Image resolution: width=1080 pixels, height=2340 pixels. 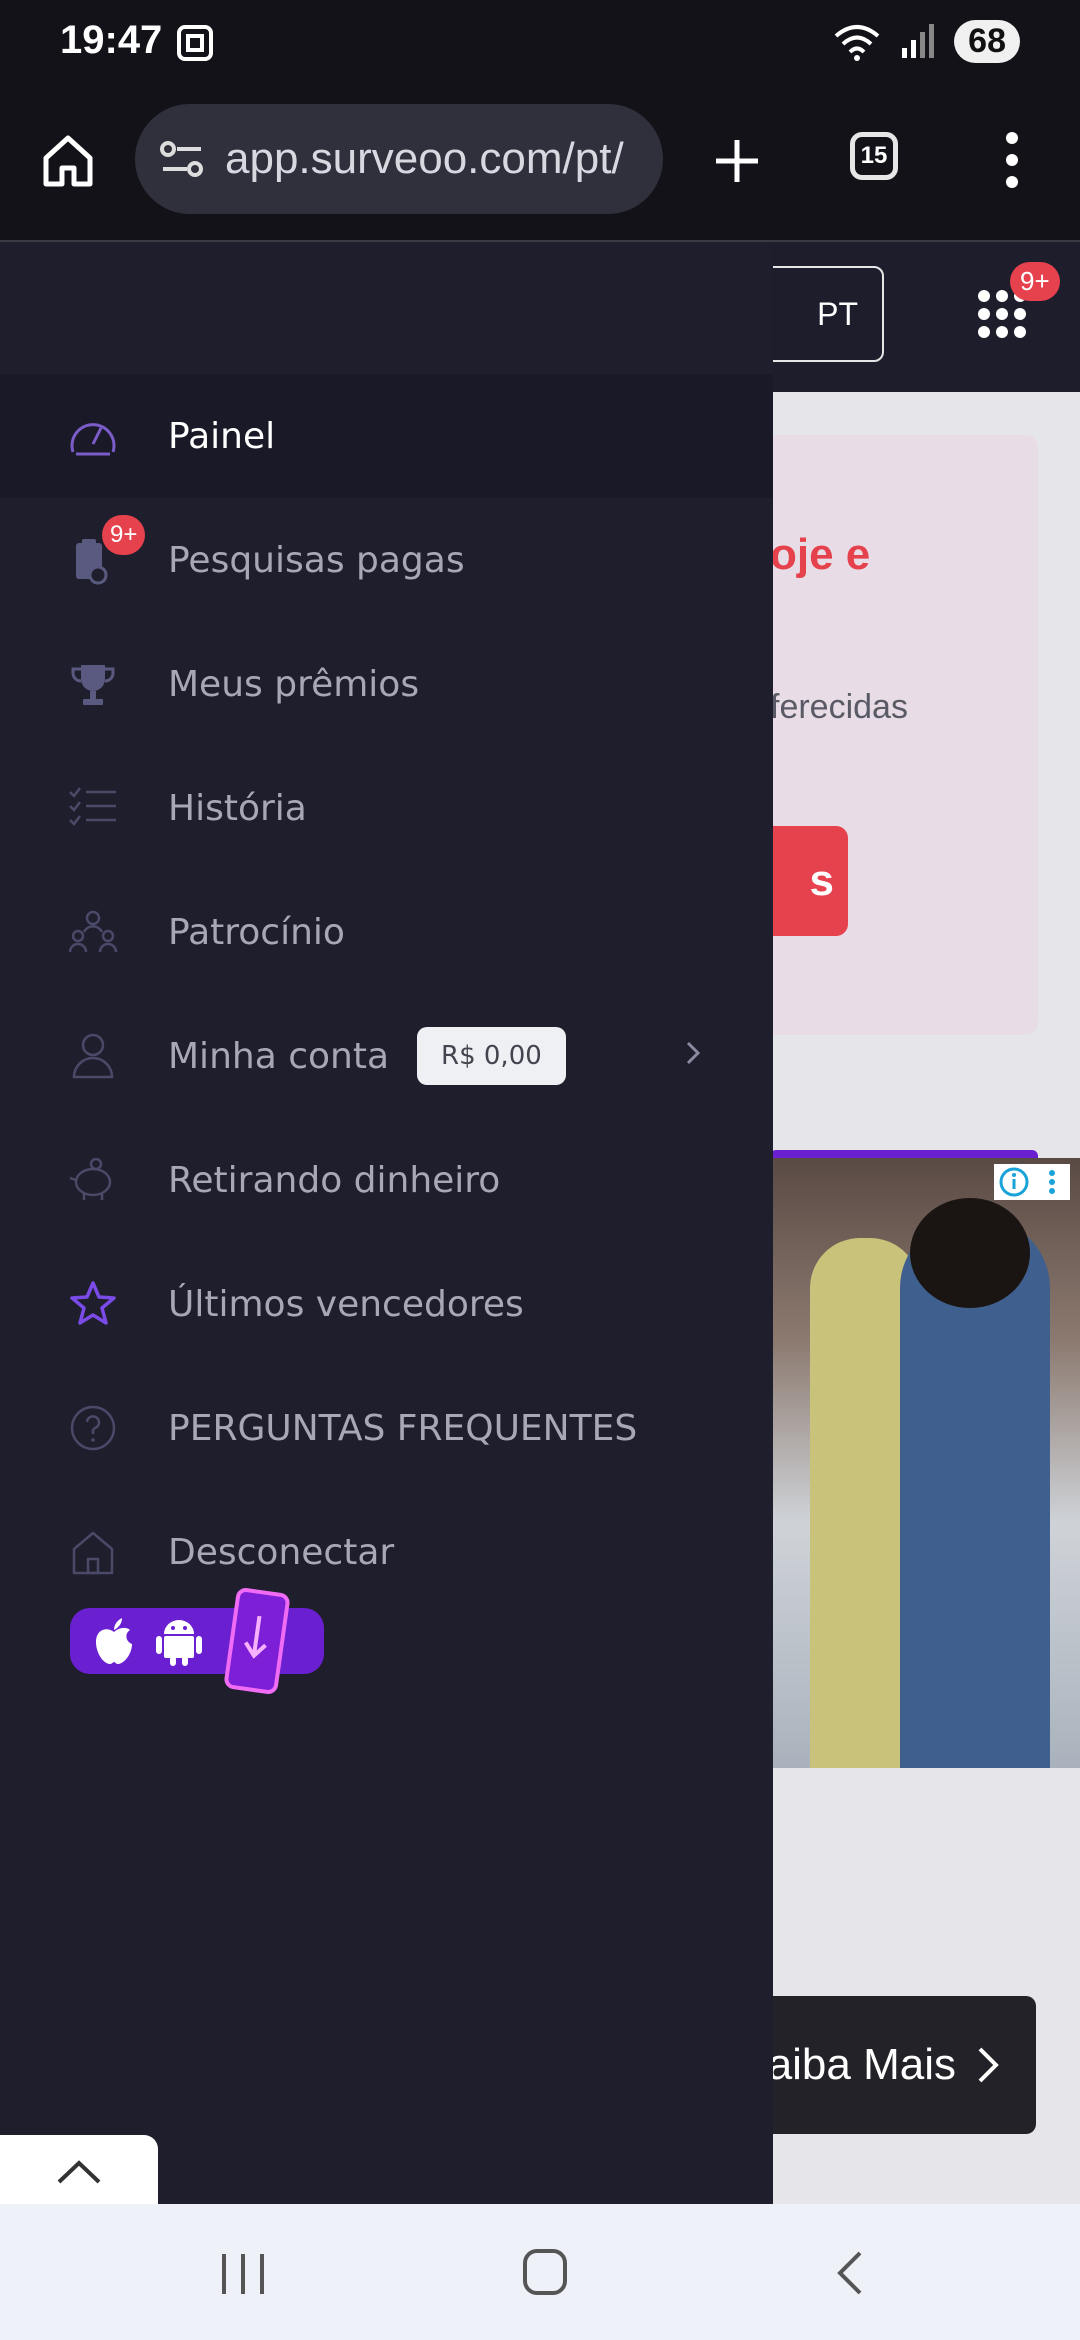 I want to click on chevron-up-icon, so click(x=79, y=2172).